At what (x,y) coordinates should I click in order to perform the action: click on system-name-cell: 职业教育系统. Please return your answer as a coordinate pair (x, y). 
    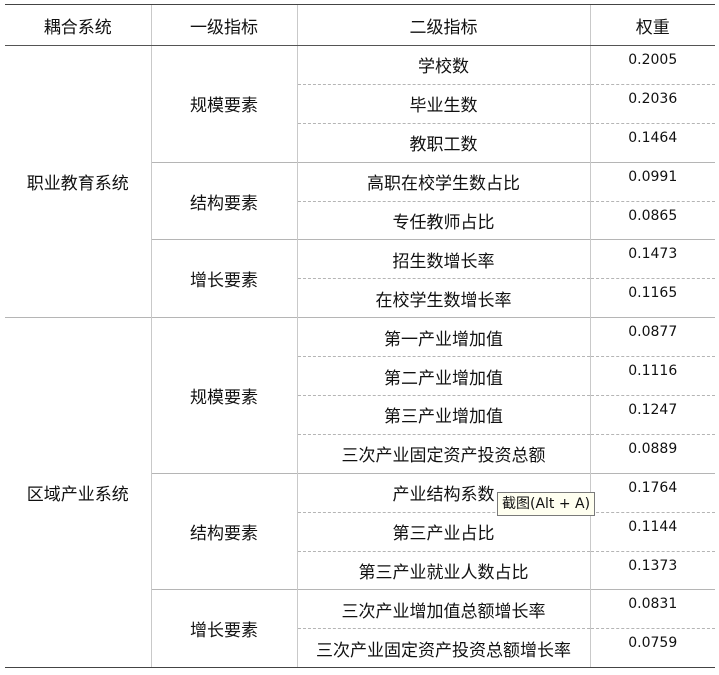
    Looking at the image, I should click on (78, 181).